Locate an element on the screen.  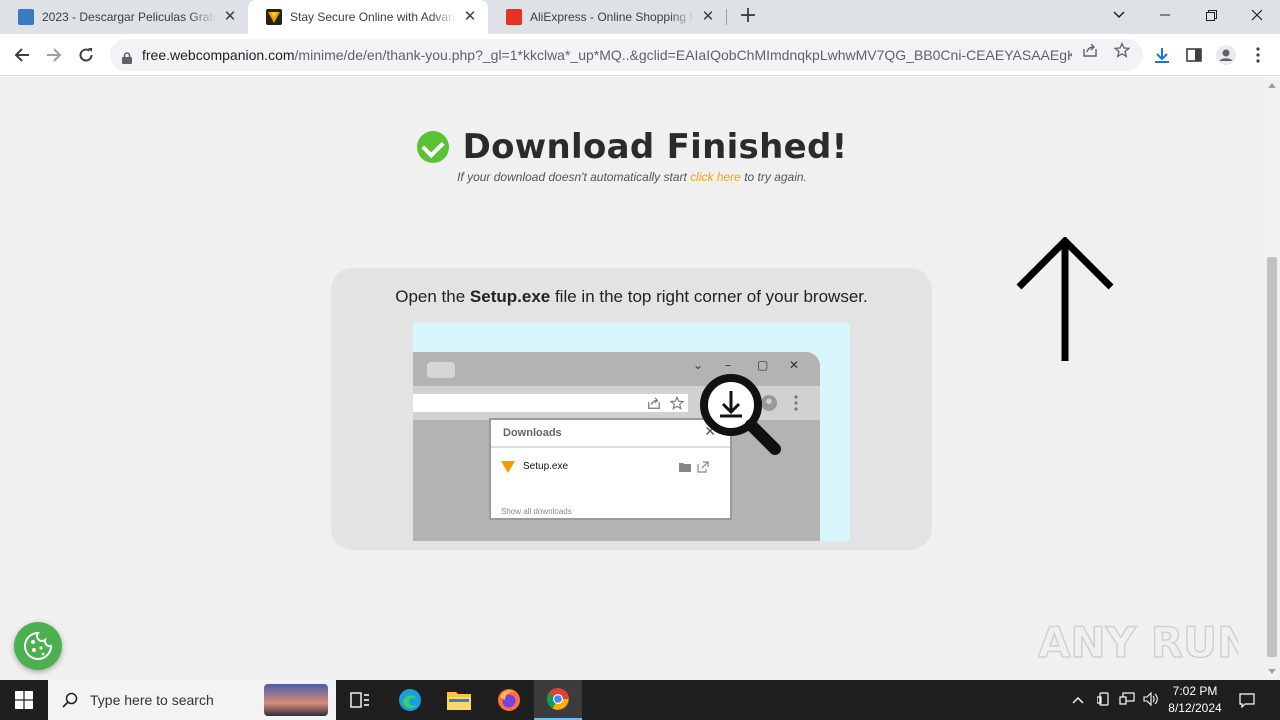
watermark-text: ANY RUN is located at coordinates (1138, 642).